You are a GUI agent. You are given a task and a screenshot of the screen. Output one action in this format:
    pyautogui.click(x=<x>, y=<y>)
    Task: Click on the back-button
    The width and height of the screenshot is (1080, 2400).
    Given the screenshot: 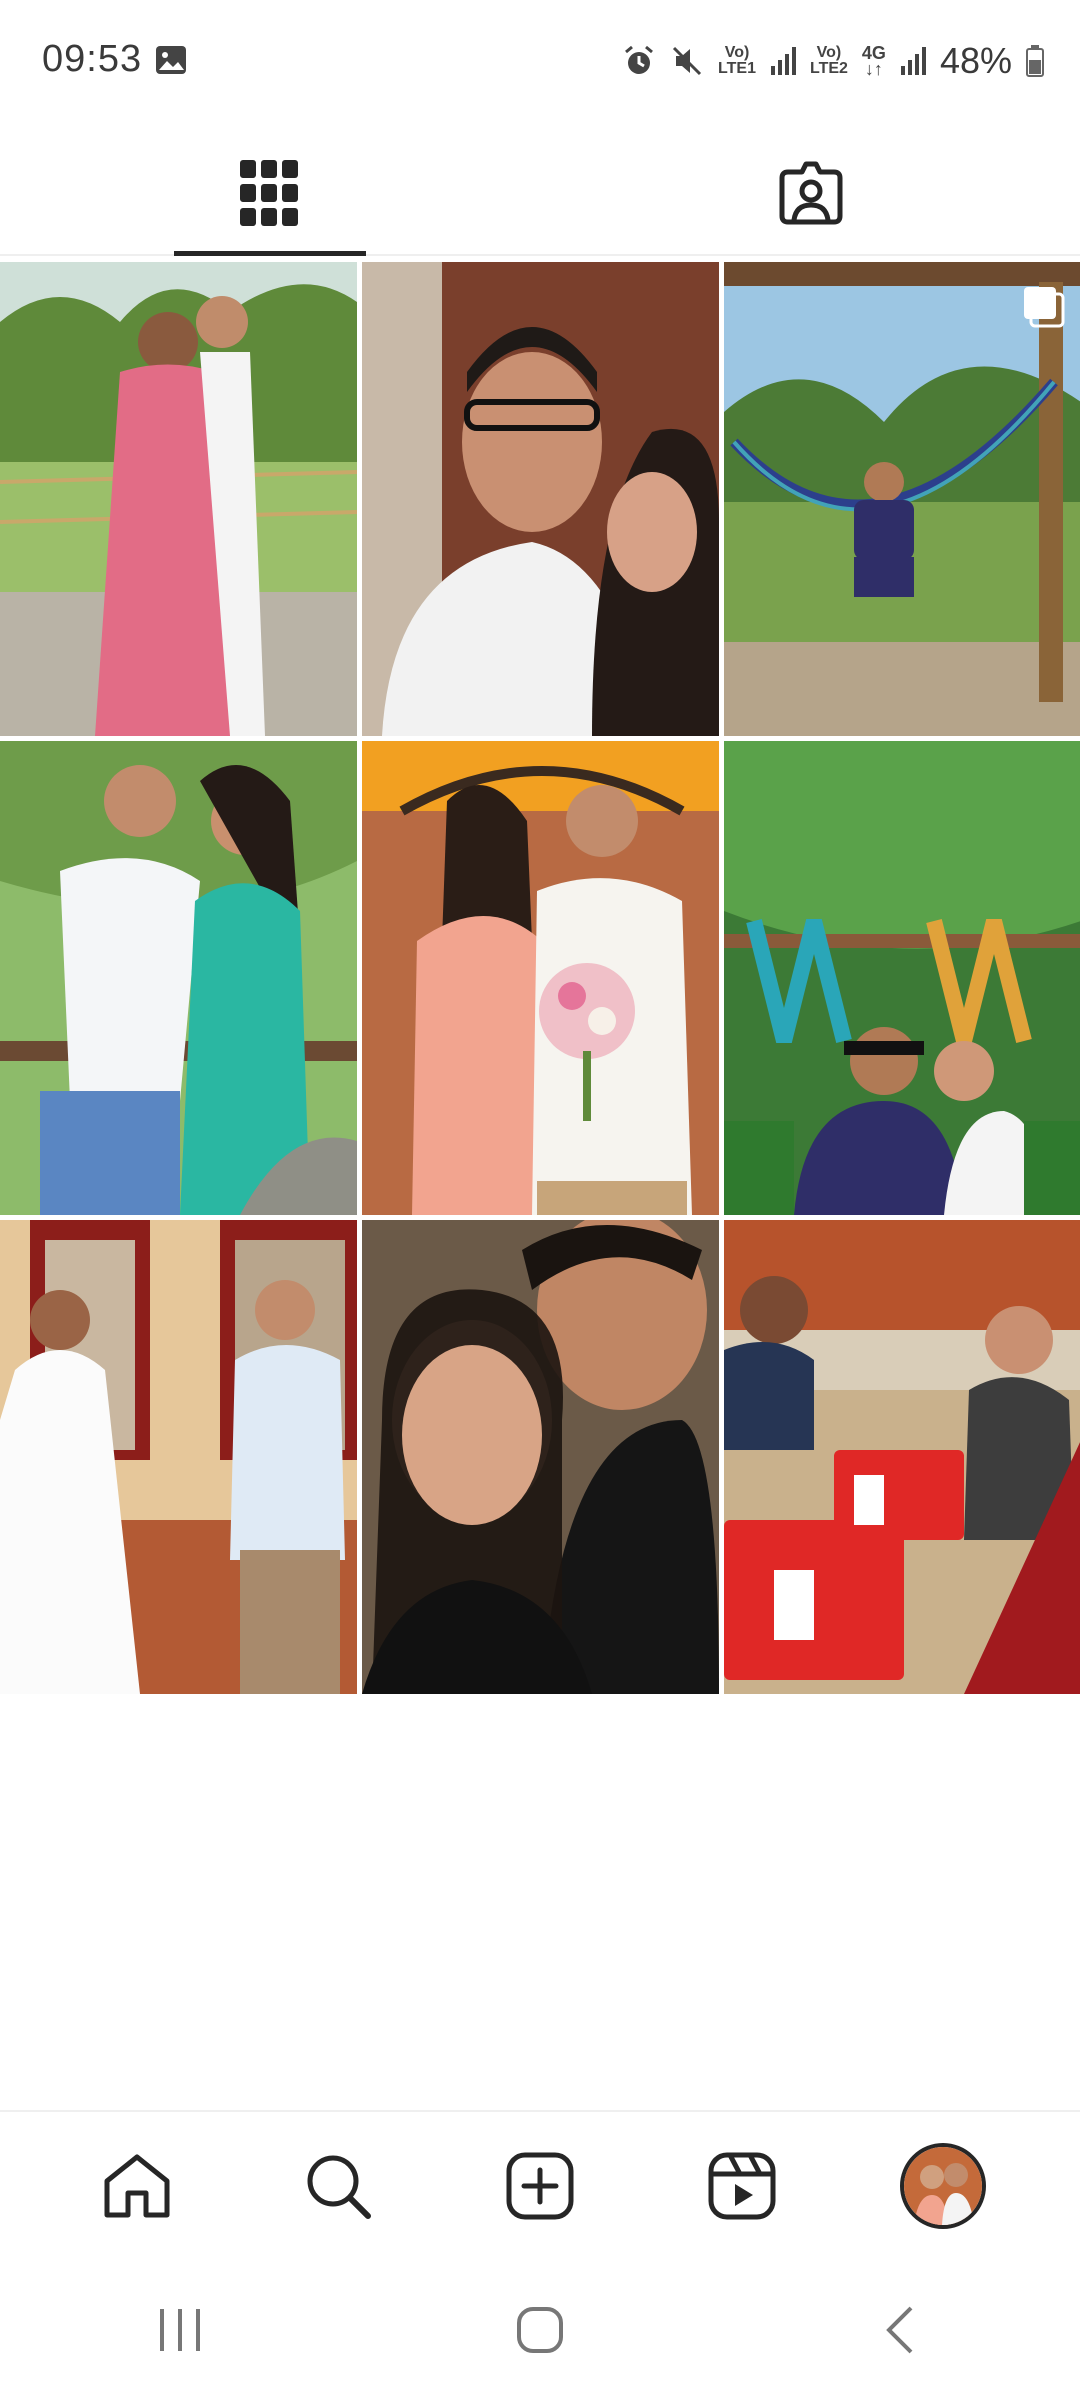 What is the action you would take?
    pyautogui.click(x=900, y=2330)
    